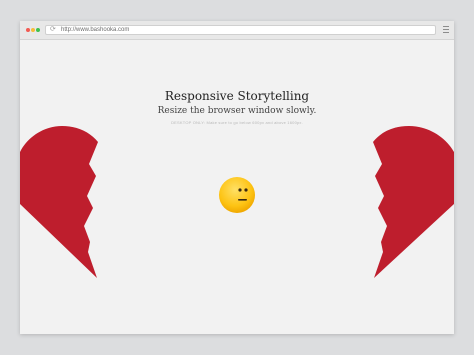  What do you see at coordinates (237, 111) in the screenshot?
I see `page-subtitle: Resize the browser window slowly.` at bounding box center [237, 111].